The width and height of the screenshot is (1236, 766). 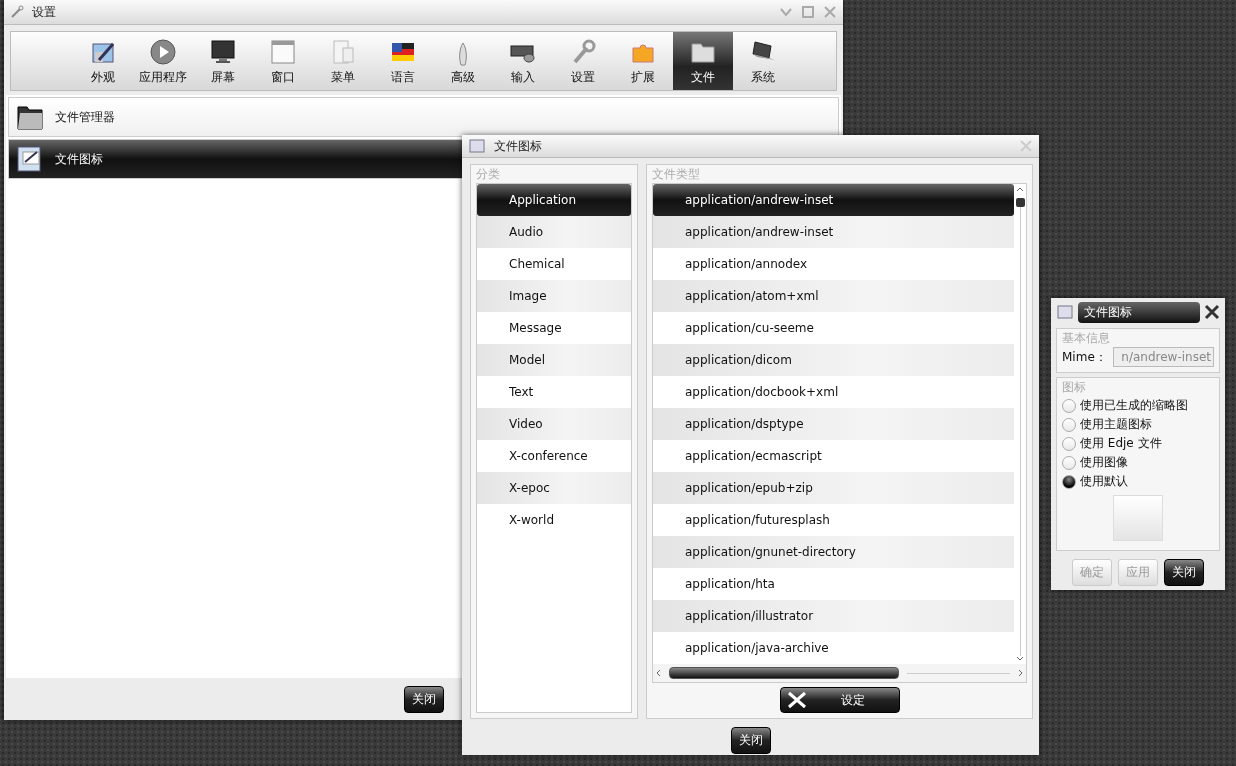 I want to click on toolbar-item: 屏幕, so click(x=223, y=61).